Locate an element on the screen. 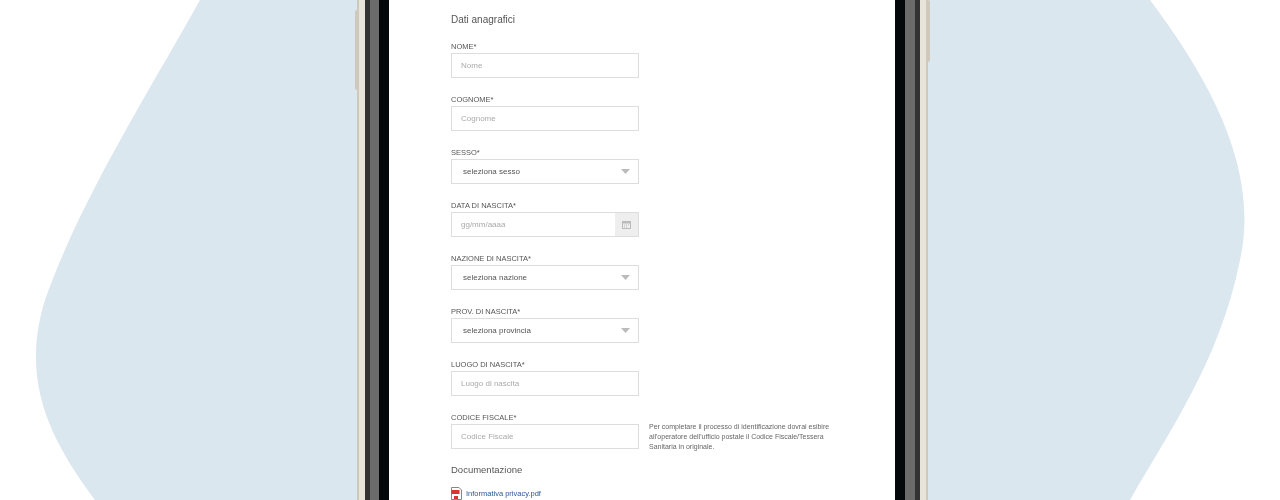 This screenshot has height=500, width=1280. input-field: Cognome is located at coordinates (545, 118).